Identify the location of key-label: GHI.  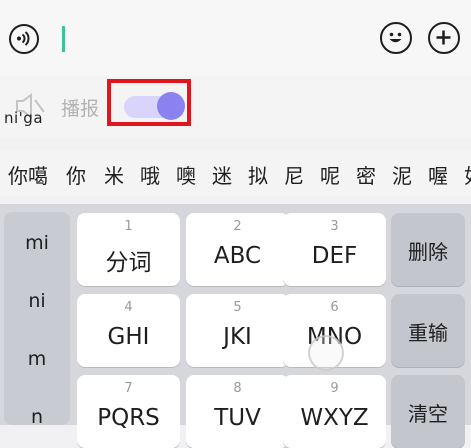
(128, 337).